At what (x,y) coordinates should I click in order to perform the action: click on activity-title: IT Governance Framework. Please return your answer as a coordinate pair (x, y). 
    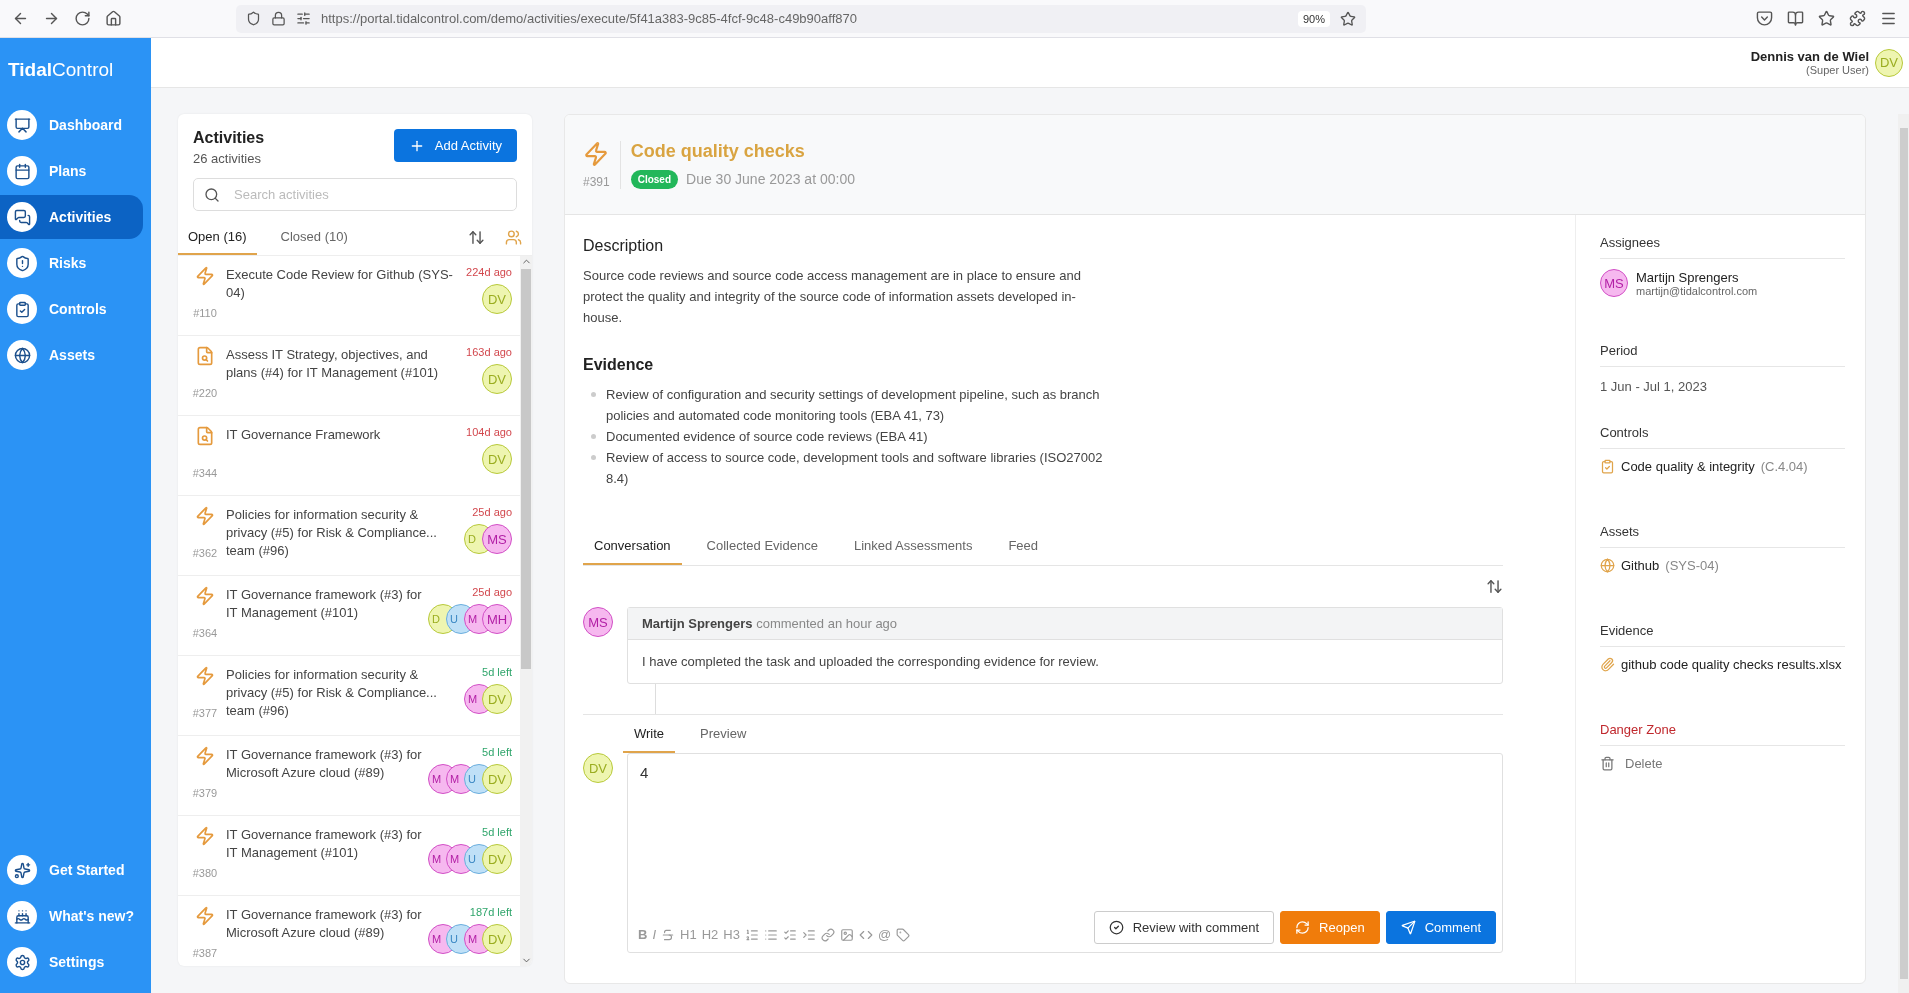
    Looking at the image, I should click on (304, 435).